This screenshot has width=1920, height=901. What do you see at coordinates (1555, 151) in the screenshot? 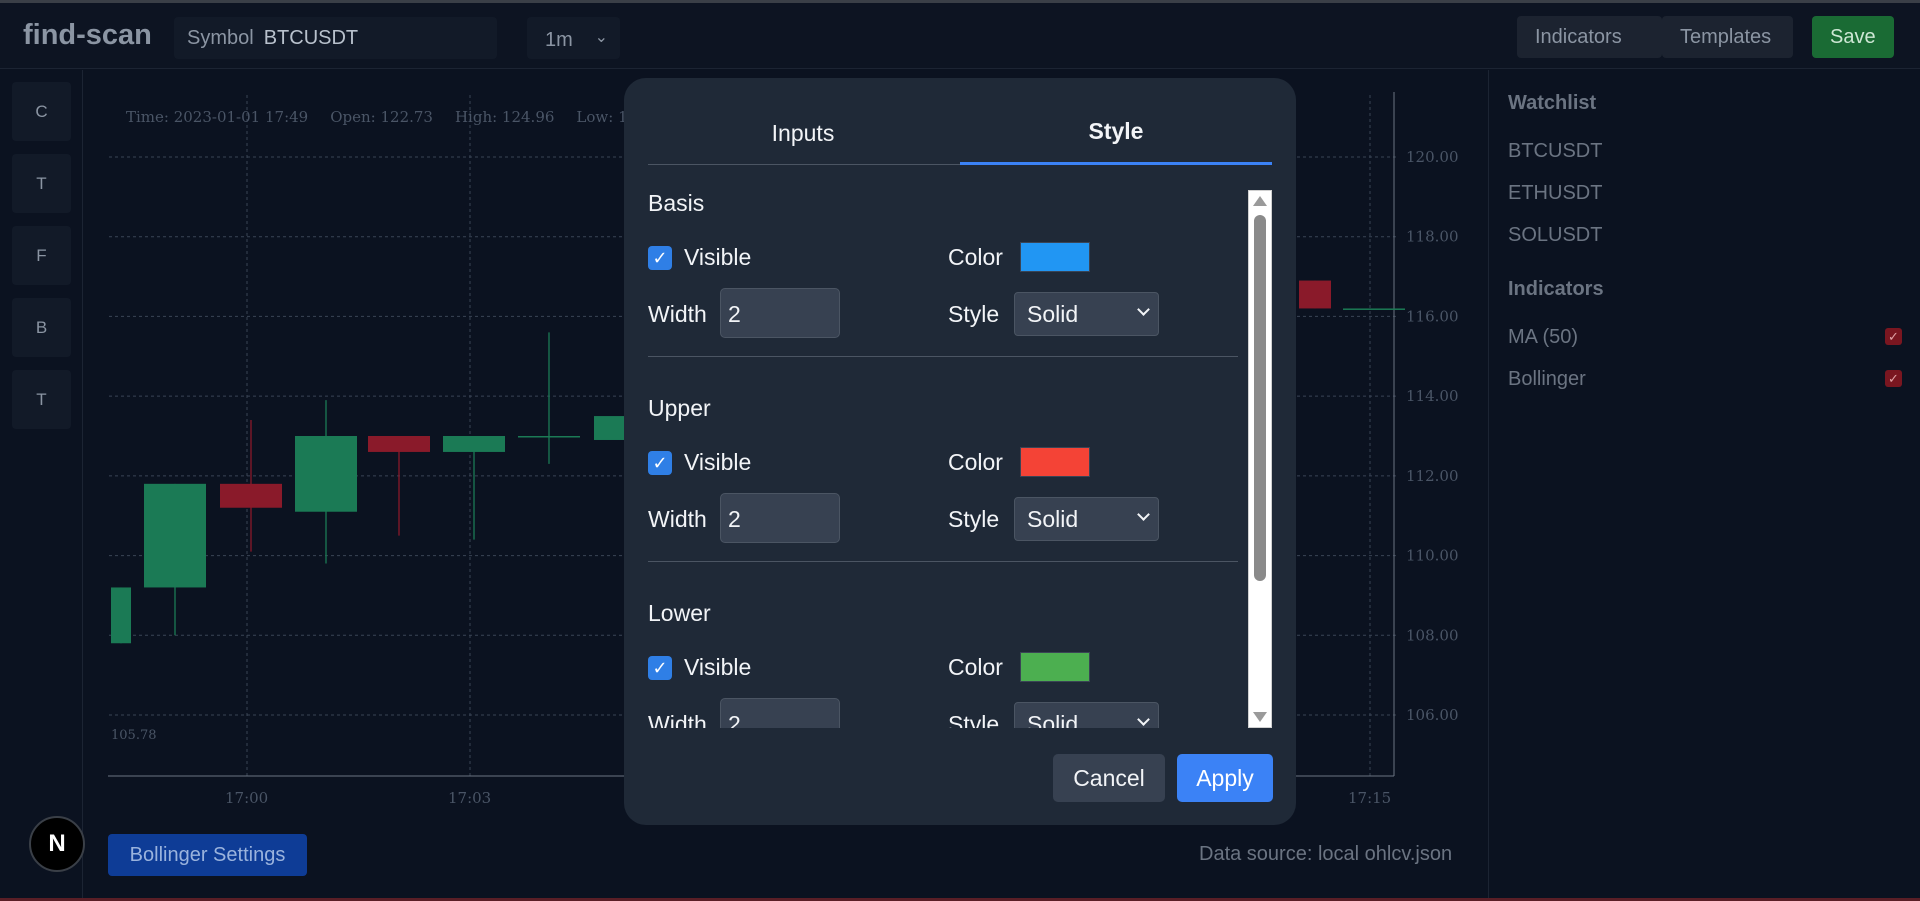
I see `watchlist-item: BTCUSDT` at bounding box center [1555, 151].